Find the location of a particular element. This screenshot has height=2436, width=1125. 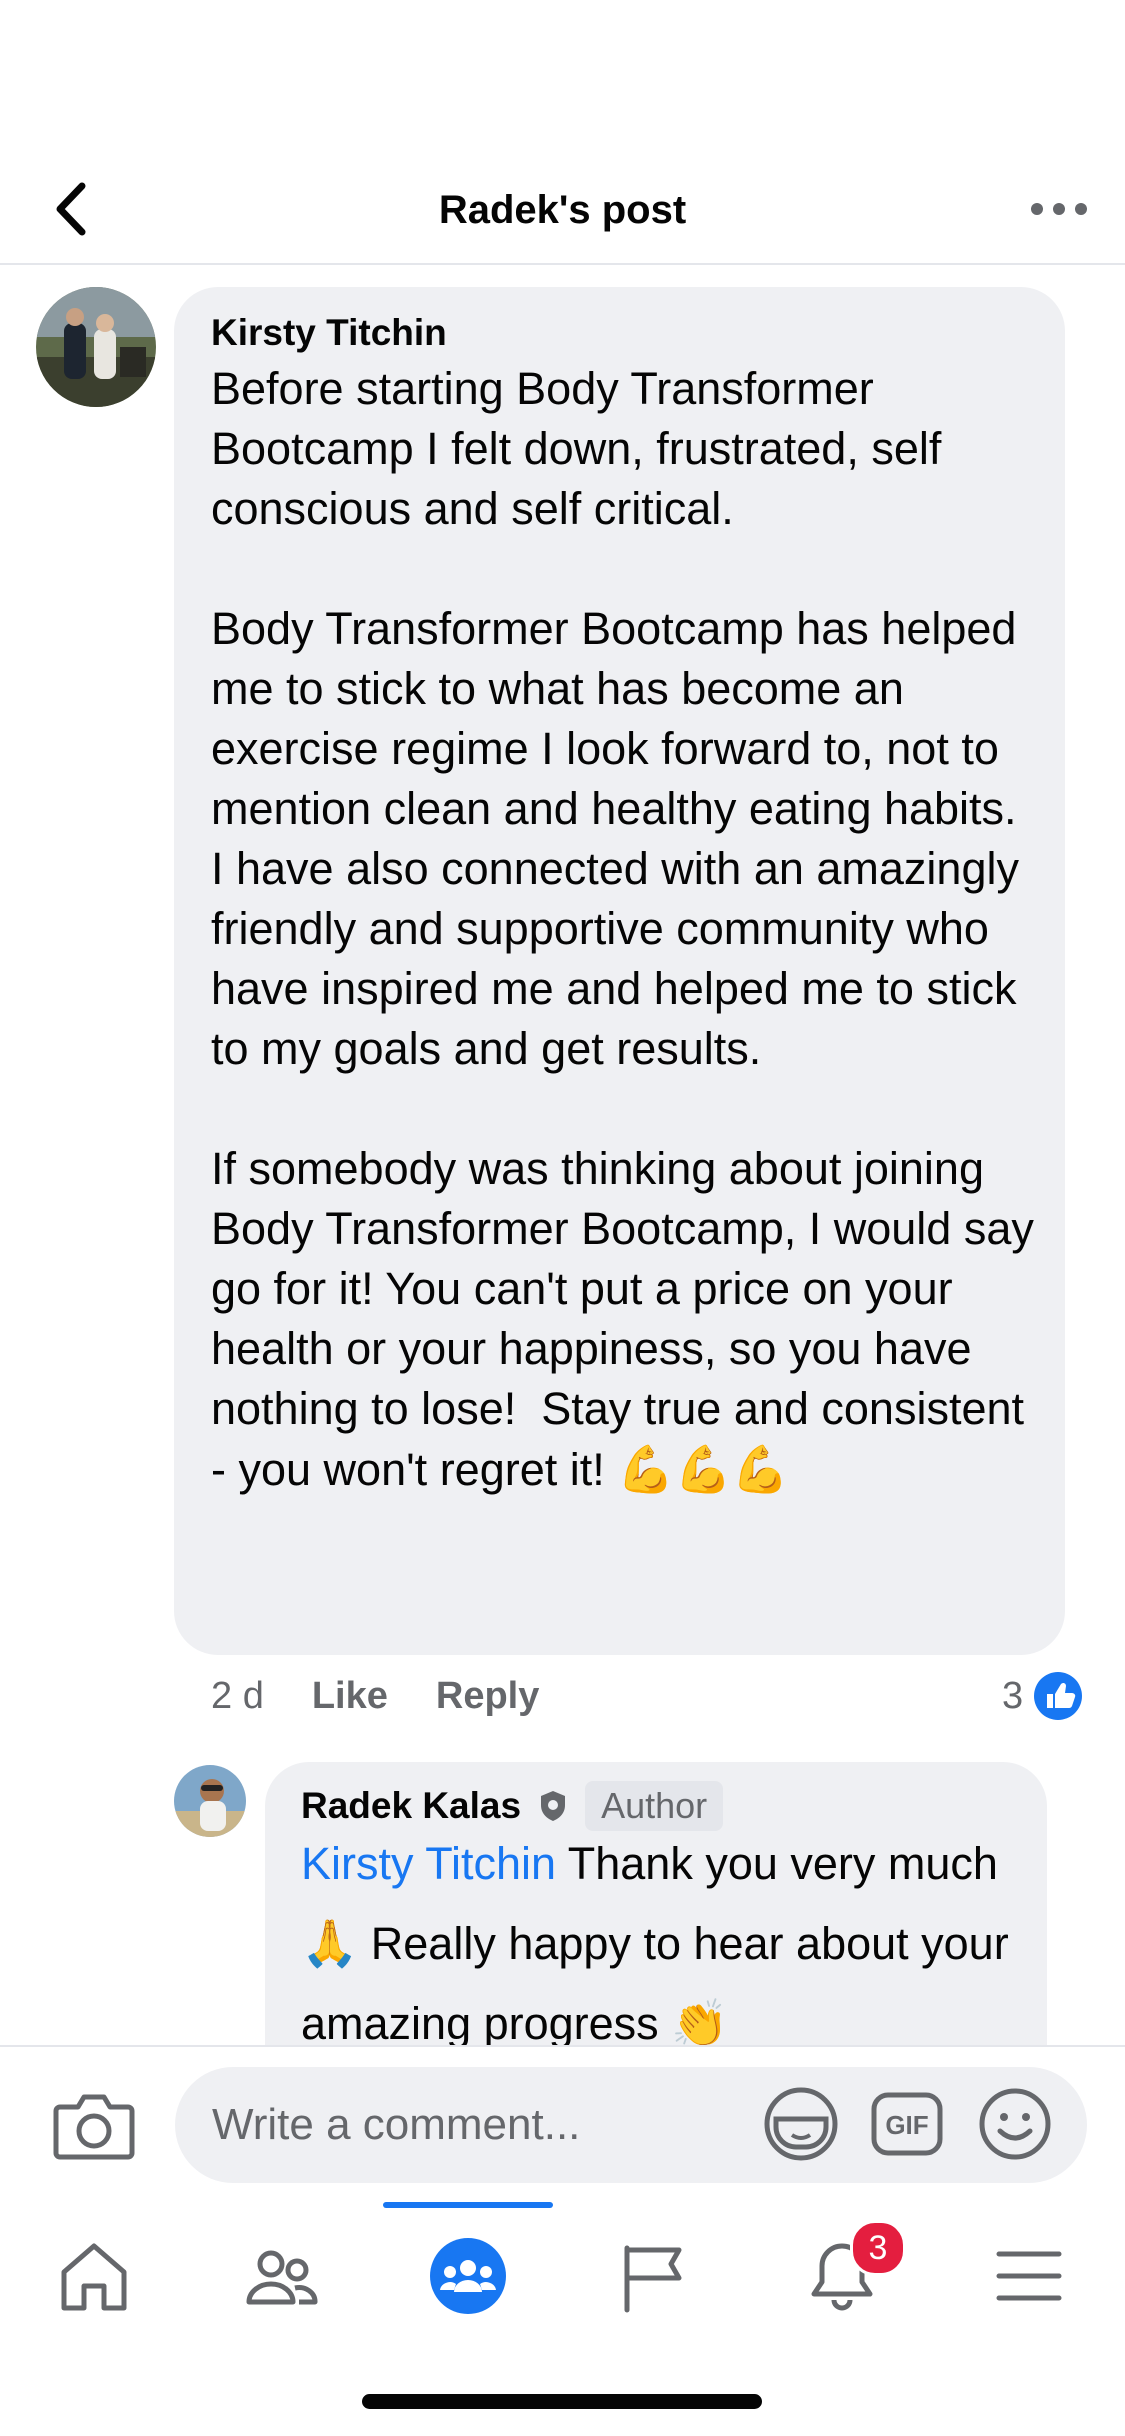

like-reaction-icon is located at coordinates (1058, 1696).